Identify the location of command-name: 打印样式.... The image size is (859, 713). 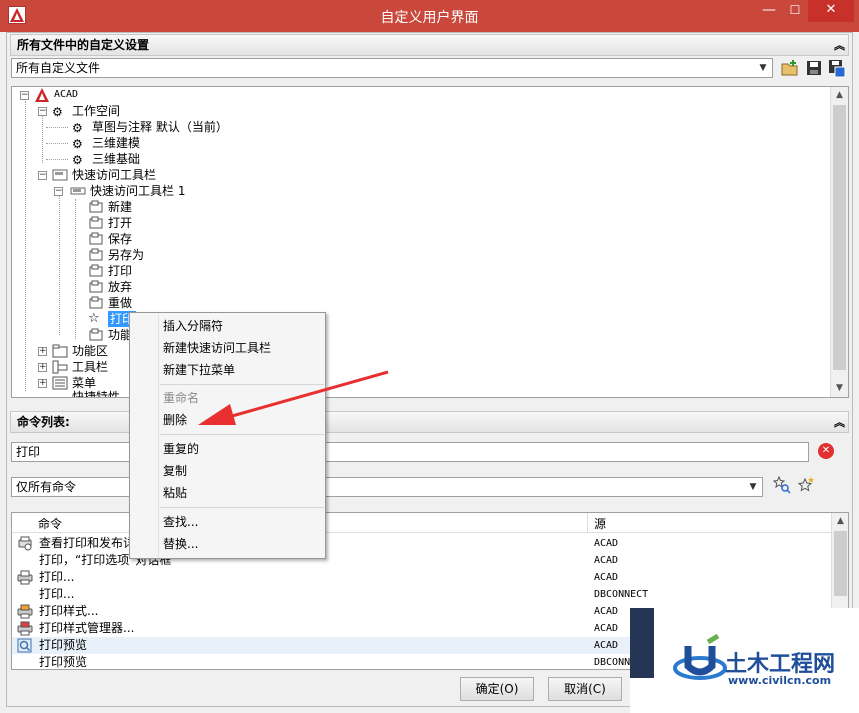
(69, 611).